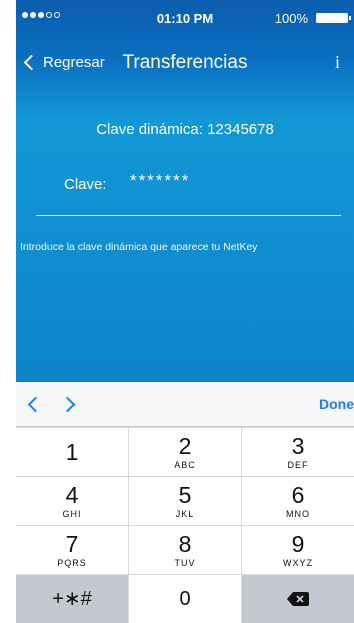  I want to click on key-symbols: +∗#, so click(72, 599).